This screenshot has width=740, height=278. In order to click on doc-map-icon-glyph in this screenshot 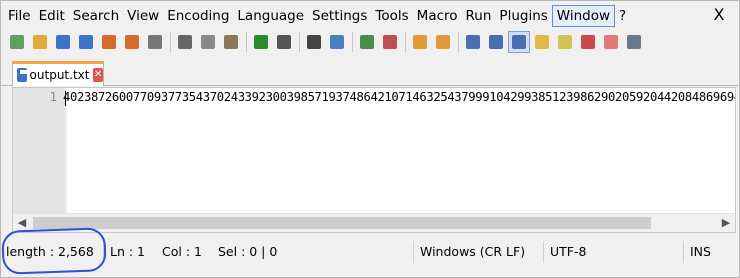, I will do `click(542, 42)`.